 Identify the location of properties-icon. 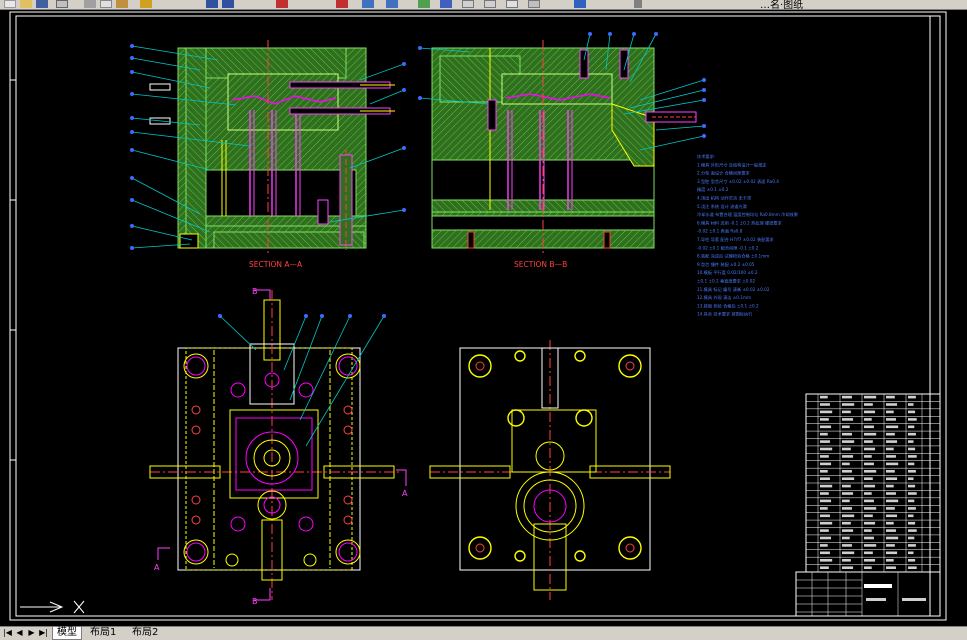
(424, 4).